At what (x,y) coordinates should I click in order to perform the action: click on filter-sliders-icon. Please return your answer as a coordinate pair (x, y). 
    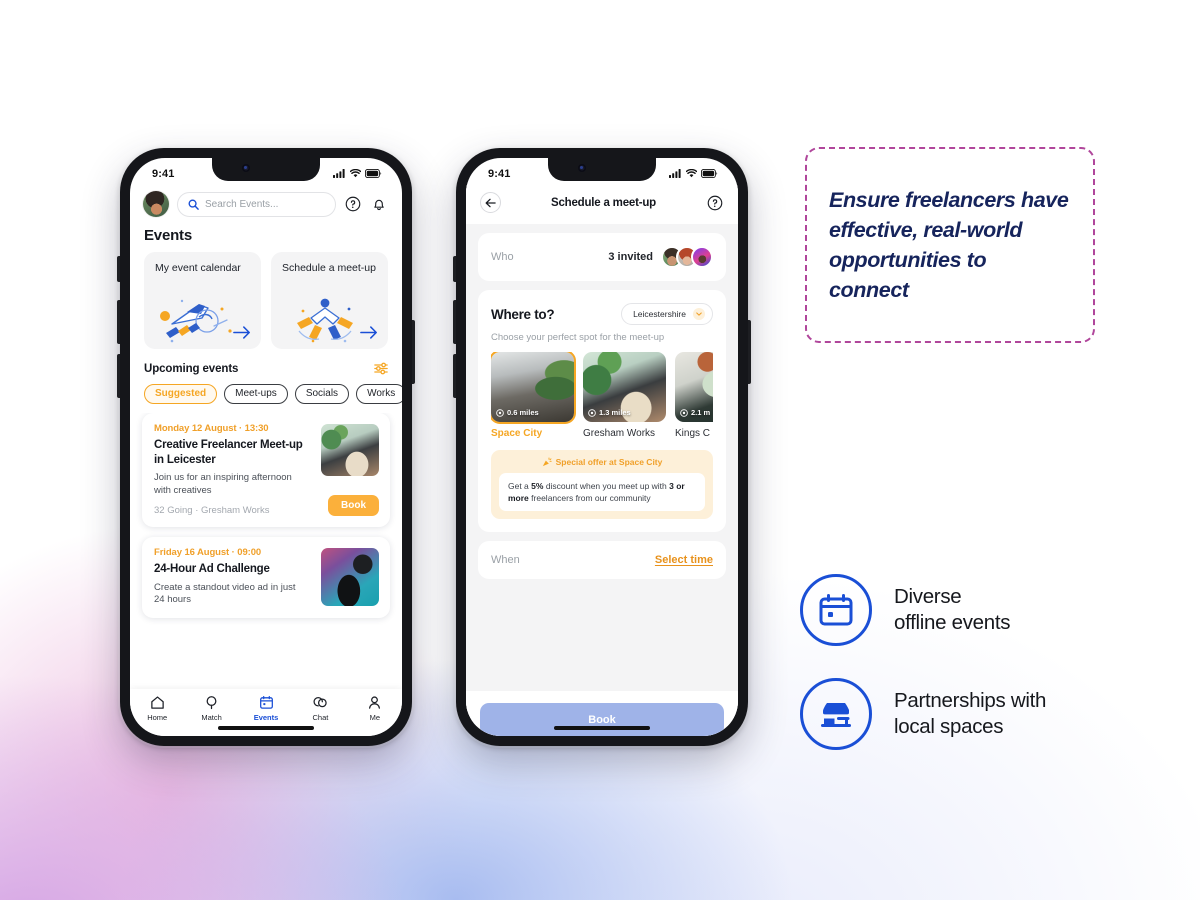
    Looking at the image, I should click on (381, 368).